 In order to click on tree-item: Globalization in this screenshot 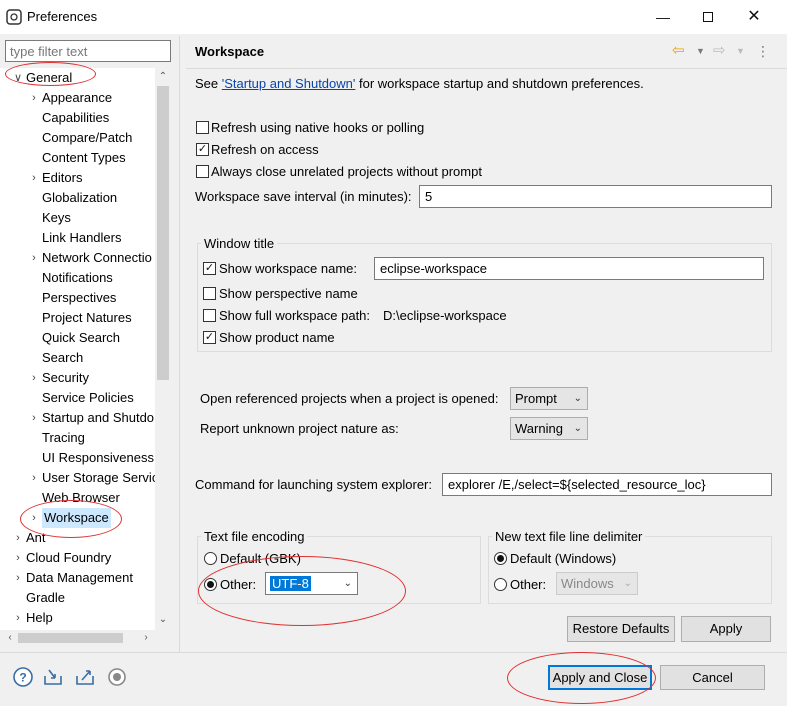, I will do `click(77, 198)`.